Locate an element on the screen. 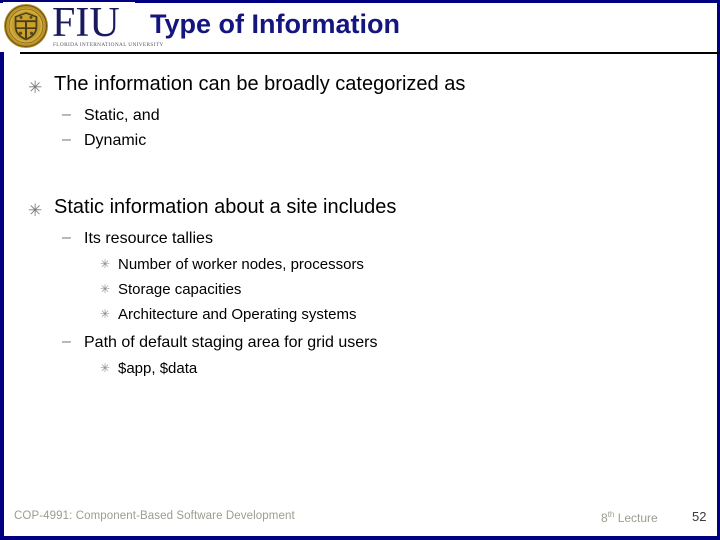  footer-lecture-label: 8th Lecture is located at coordinates (629, 517).